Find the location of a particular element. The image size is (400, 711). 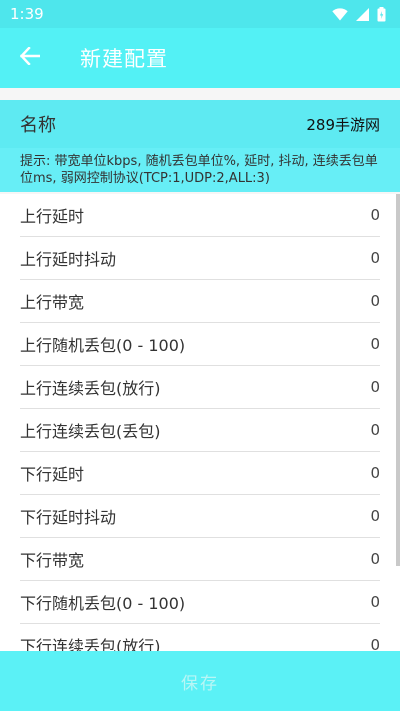

status-icons is located at coordinates (359, 14).